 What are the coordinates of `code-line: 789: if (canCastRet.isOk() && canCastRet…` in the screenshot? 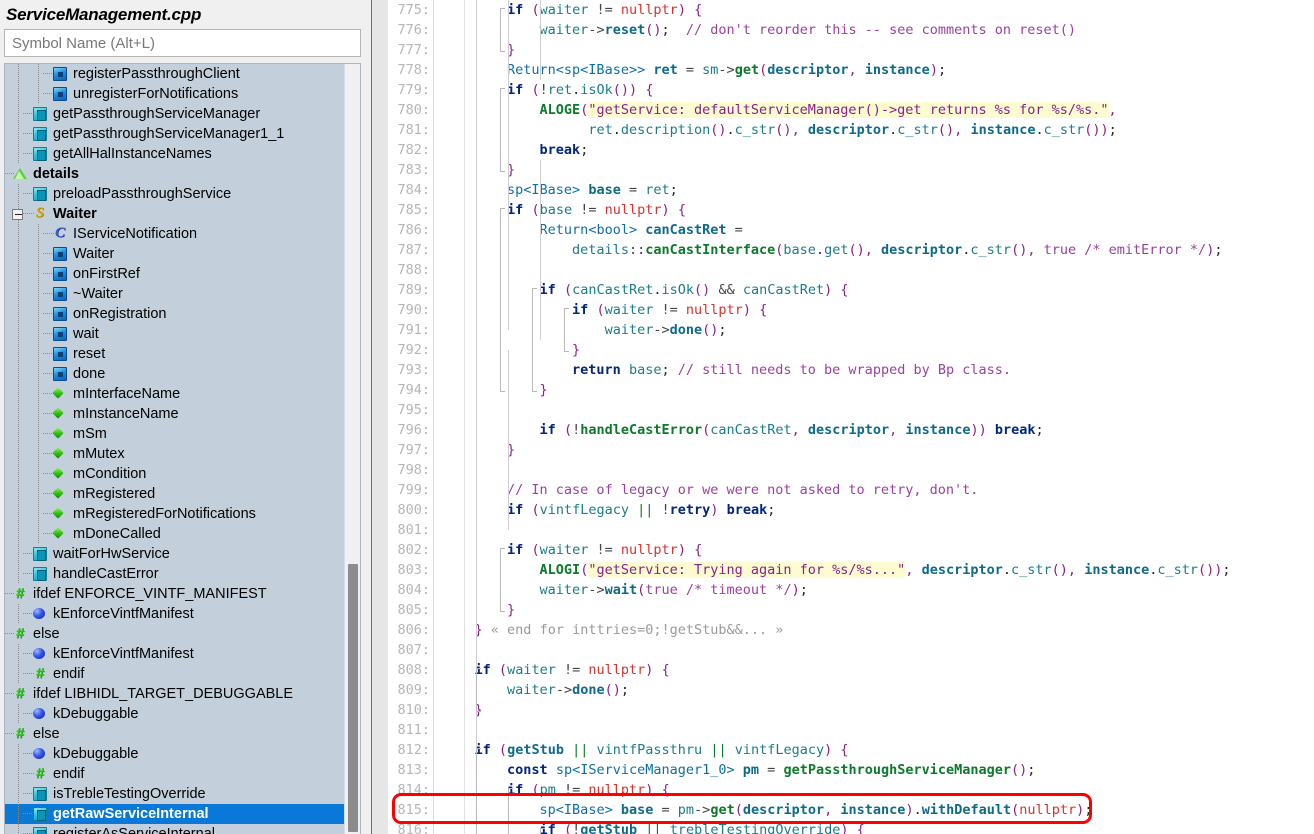 It's located at (851, 290).